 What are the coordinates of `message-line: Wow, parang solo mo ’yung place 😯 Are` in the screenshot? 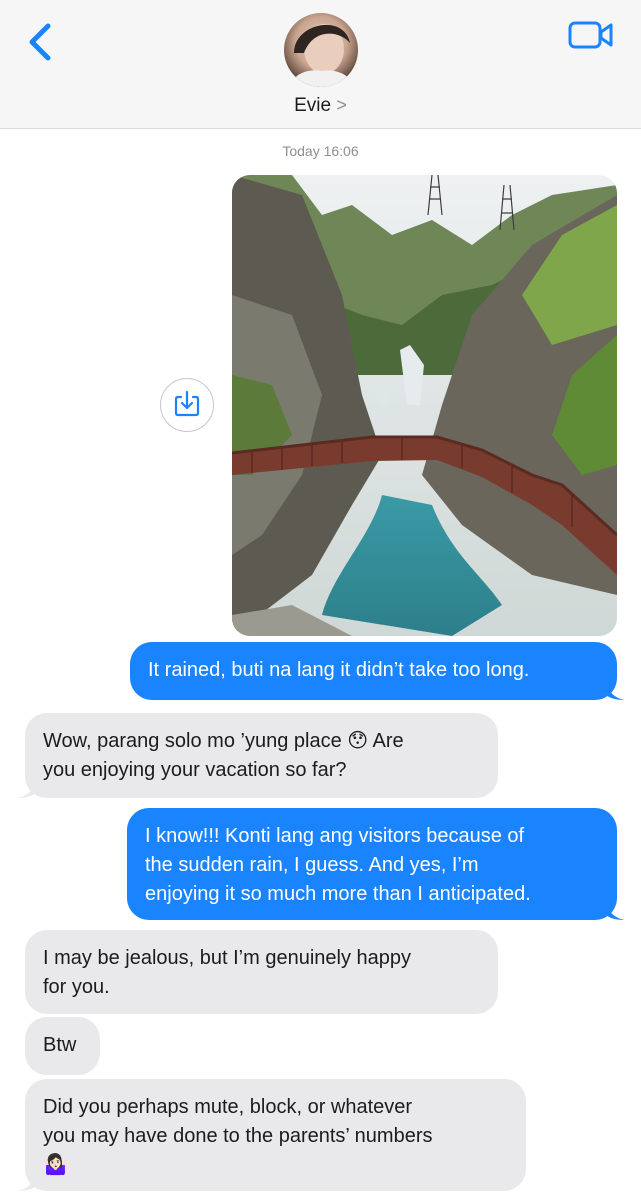 It's located at (223, 741).